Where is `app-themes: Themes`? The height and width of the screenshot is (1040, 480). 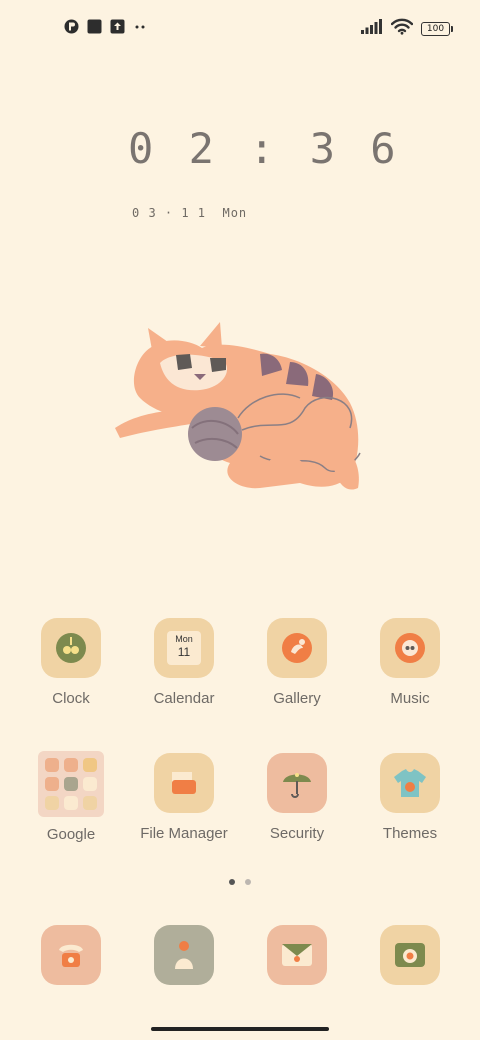 app-themes: Themes is located at coordinates (410, 797).